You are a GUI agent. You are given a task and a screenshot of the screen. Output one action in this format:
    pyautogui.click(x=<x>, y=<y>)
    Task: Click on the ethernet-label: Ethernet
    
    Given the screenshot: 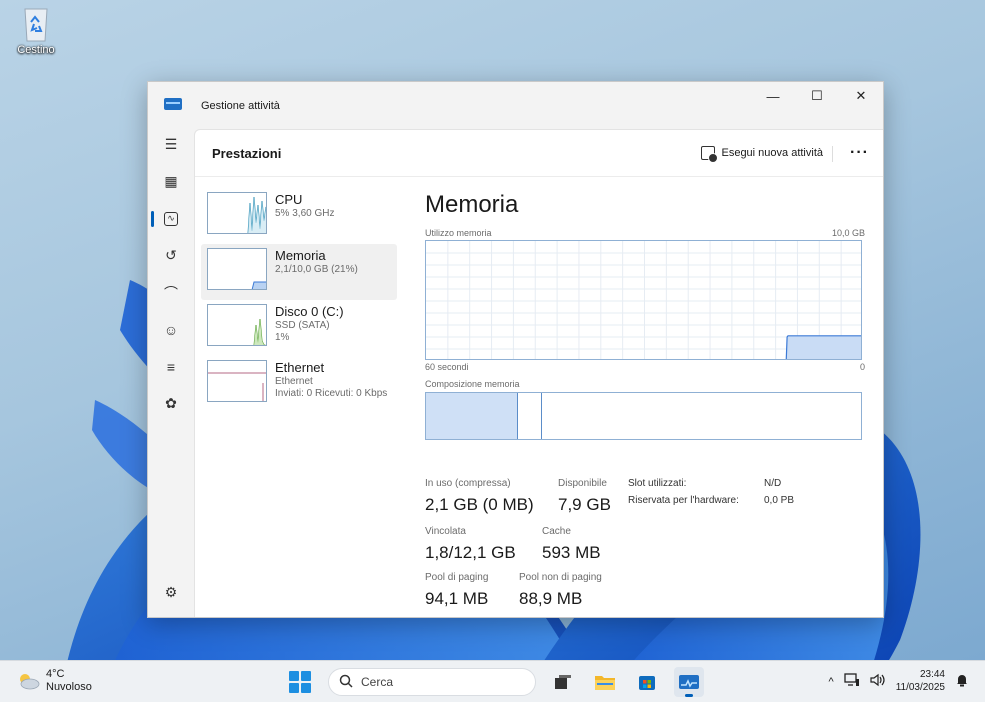 What is the action you would take?
    pyautogui.click(x=300, y=367)
    